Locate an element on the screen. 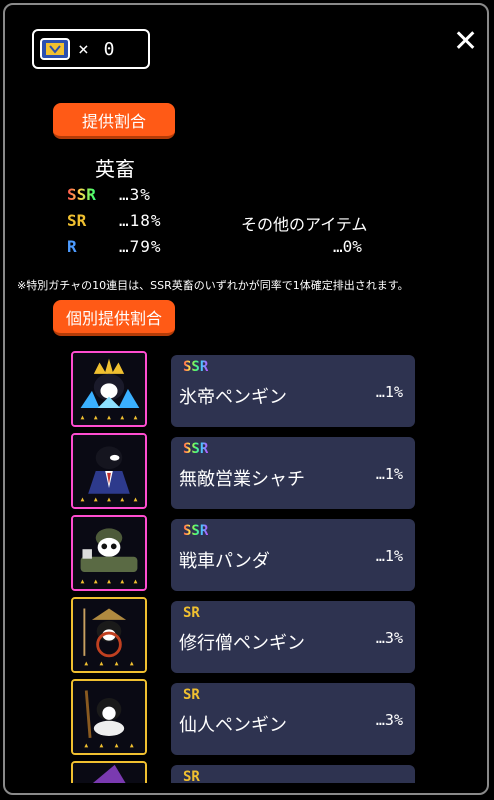 The height and width of the screenshot is (800, 494). list-item: SR 修行僧ペンギン …3% is located at coordinates (241, 635).